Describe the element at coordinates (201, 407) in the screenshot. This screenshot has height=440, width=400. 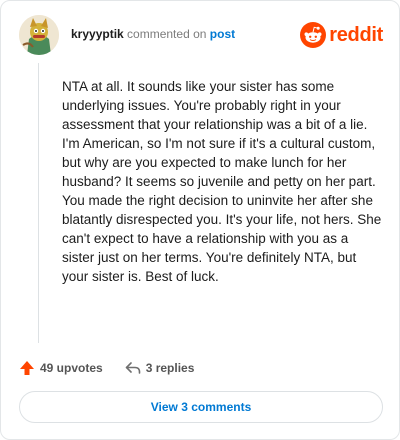
I see `view-comments-button: View 3 comments` at that location.